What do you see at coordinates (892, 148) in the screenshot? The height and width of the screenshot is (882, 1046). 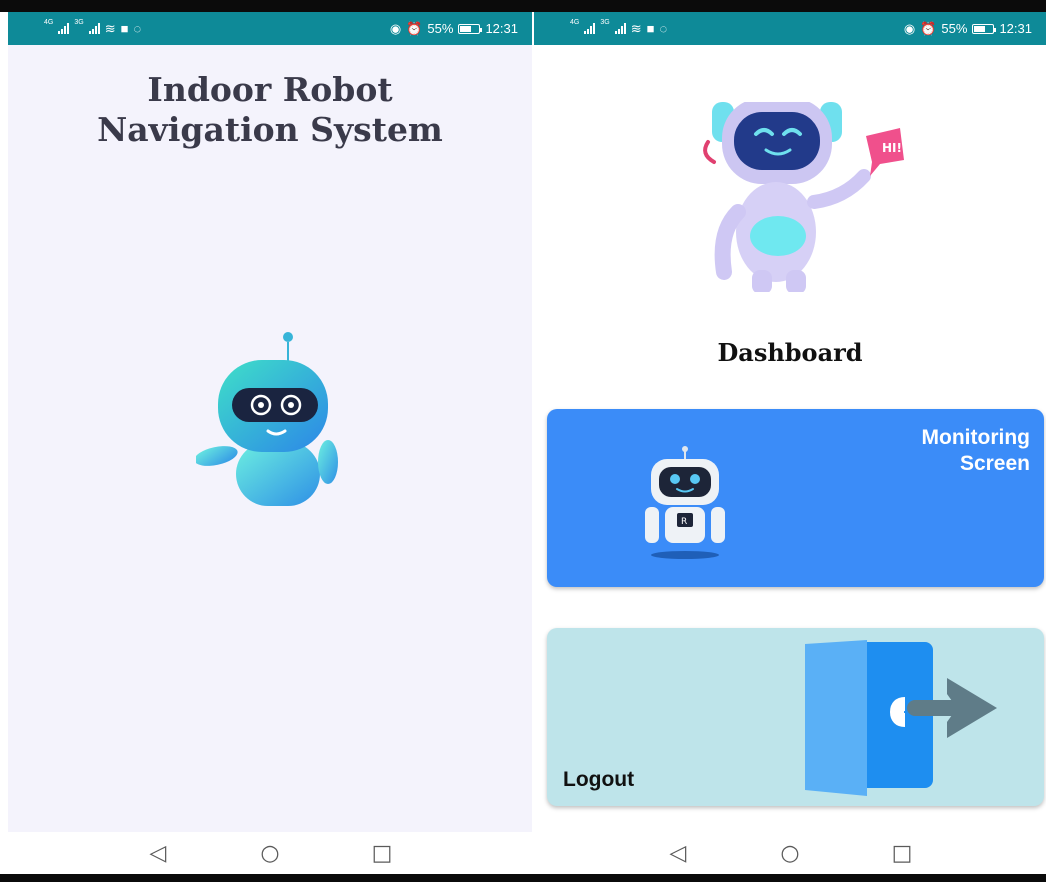 I see `svg-text: HI!` at bounding box center [892, 148].